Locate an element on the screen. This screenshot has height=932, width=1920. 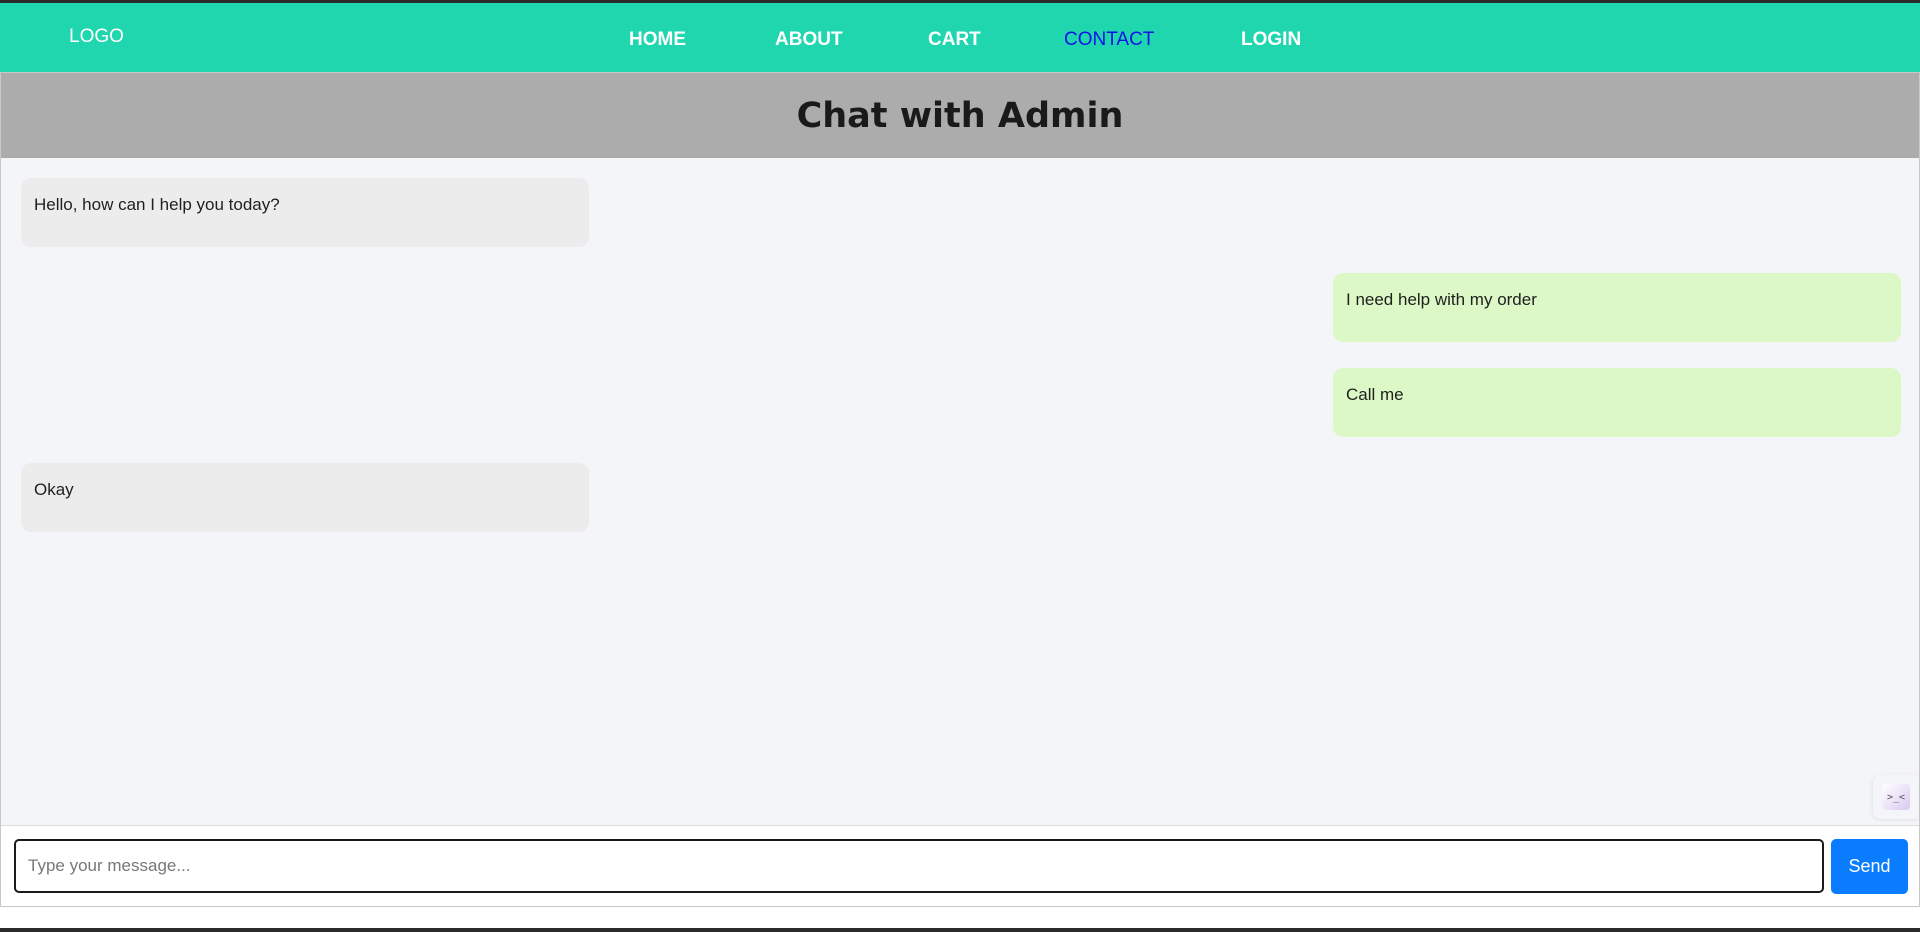
nav-link-contact: CONTACT is located at coordinates (1109, 40).